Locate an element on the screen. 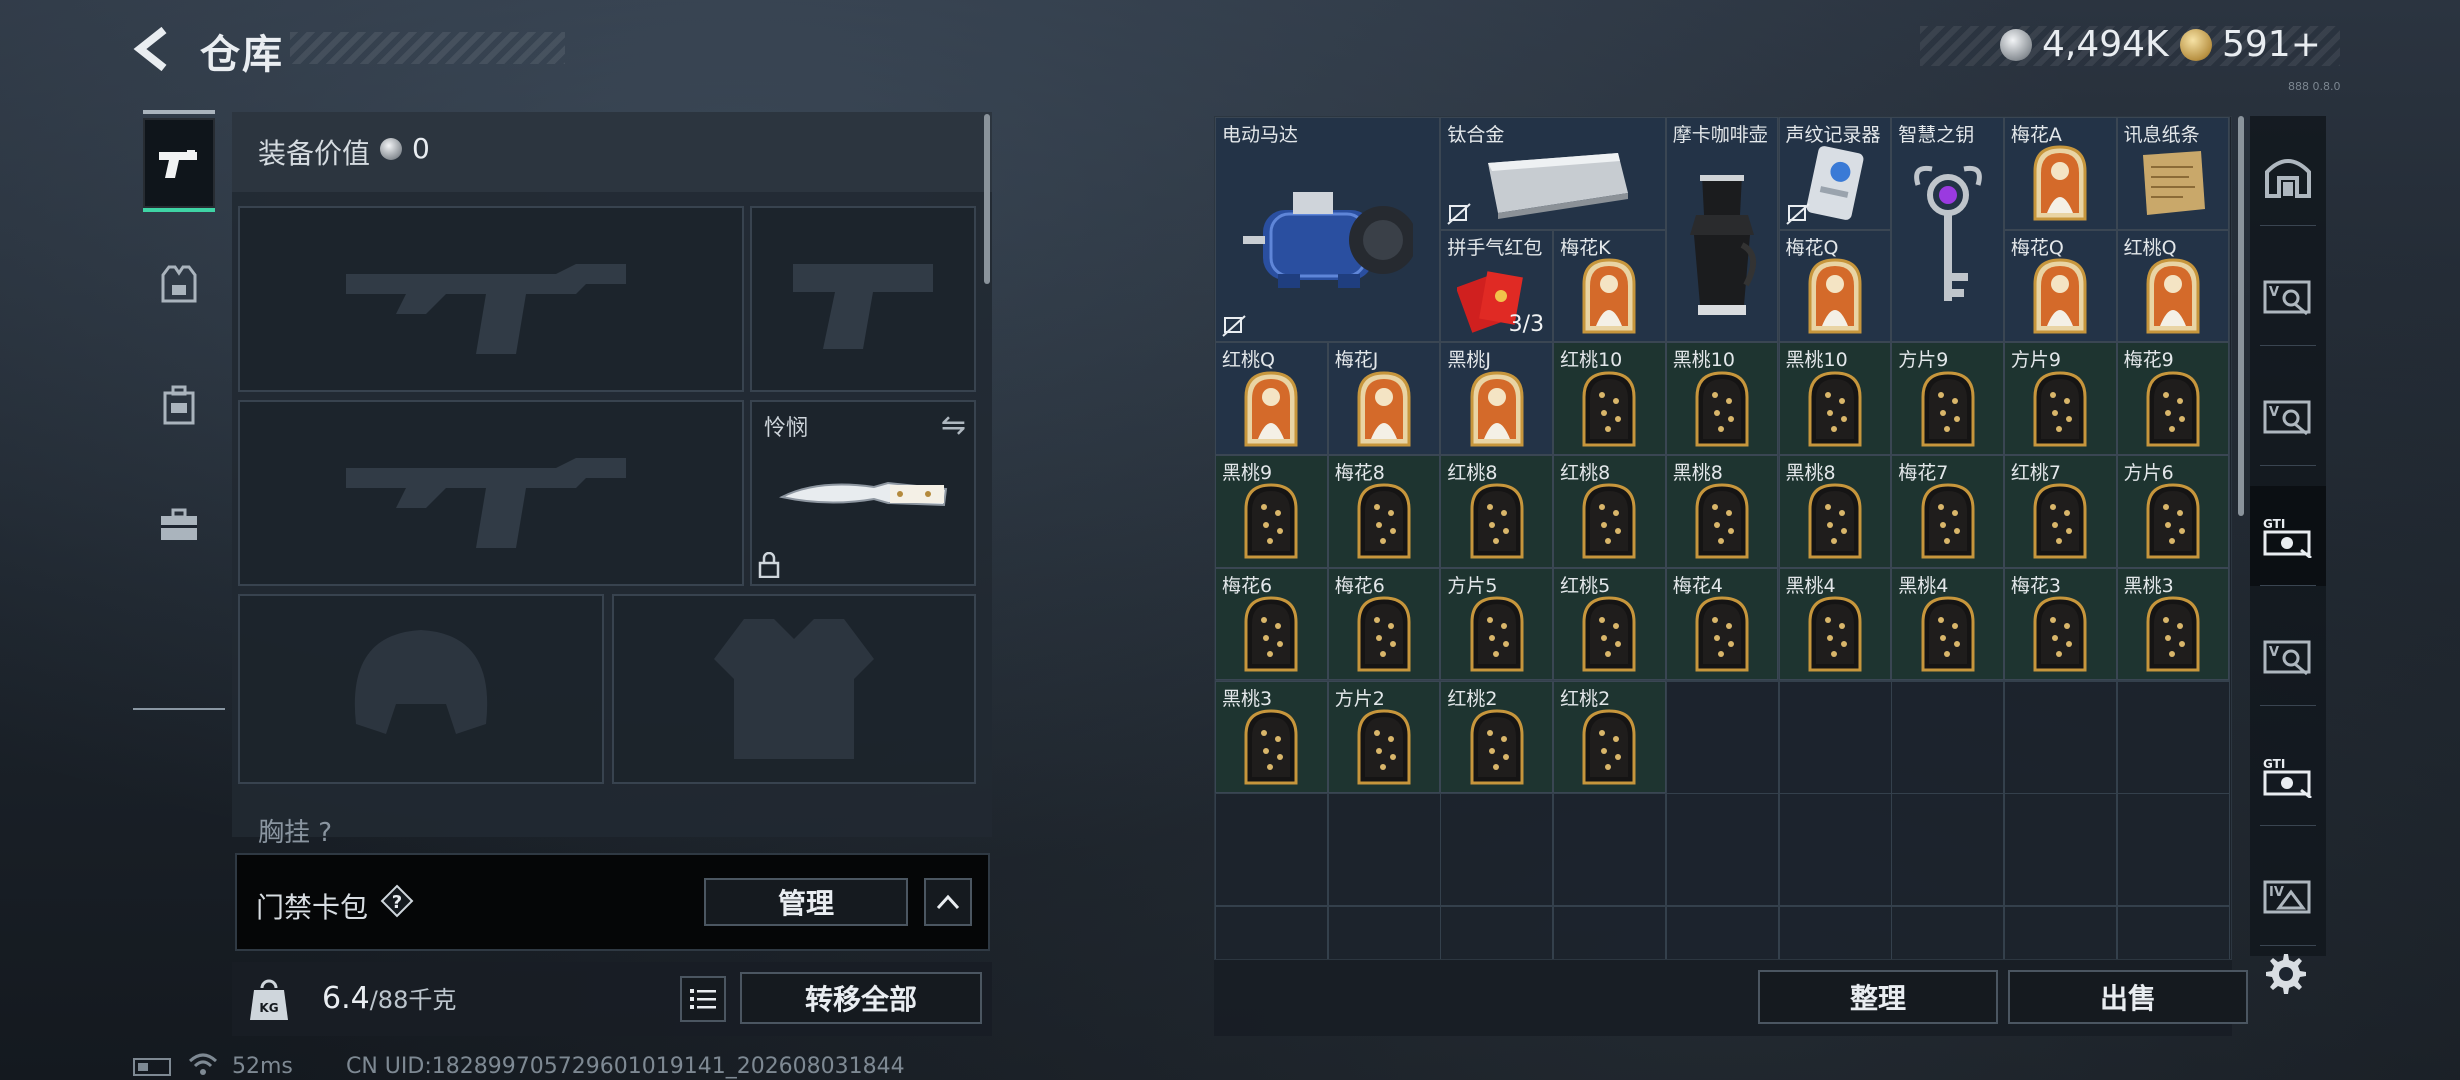 This screenshot has width=2460, height=1080. storage-item: 梅花K is located at coordinates (1609, 286).